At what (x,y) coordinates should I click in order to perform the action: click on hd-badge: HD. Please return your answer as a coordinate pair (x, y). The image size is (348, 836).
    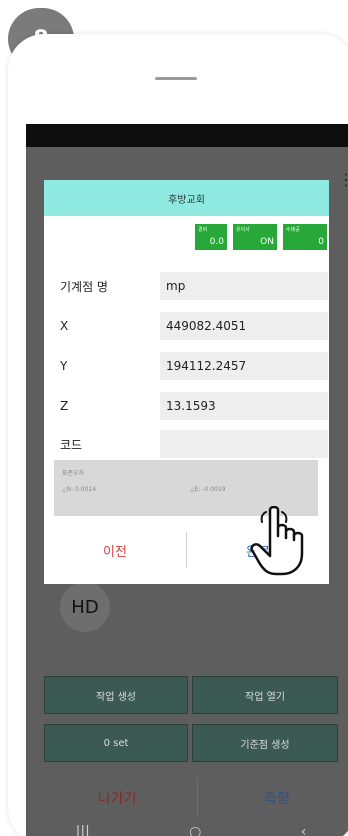
    Looking at the image, I should click on (85, 607).